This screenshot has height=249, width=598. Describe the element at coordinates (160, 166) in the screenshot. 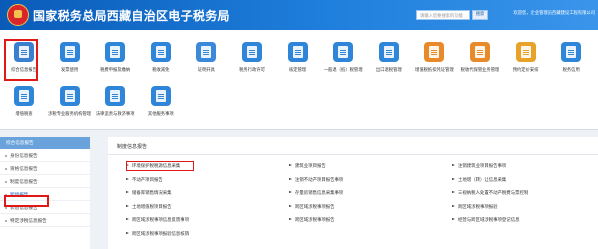

I see `link-highlight-box` at that location.